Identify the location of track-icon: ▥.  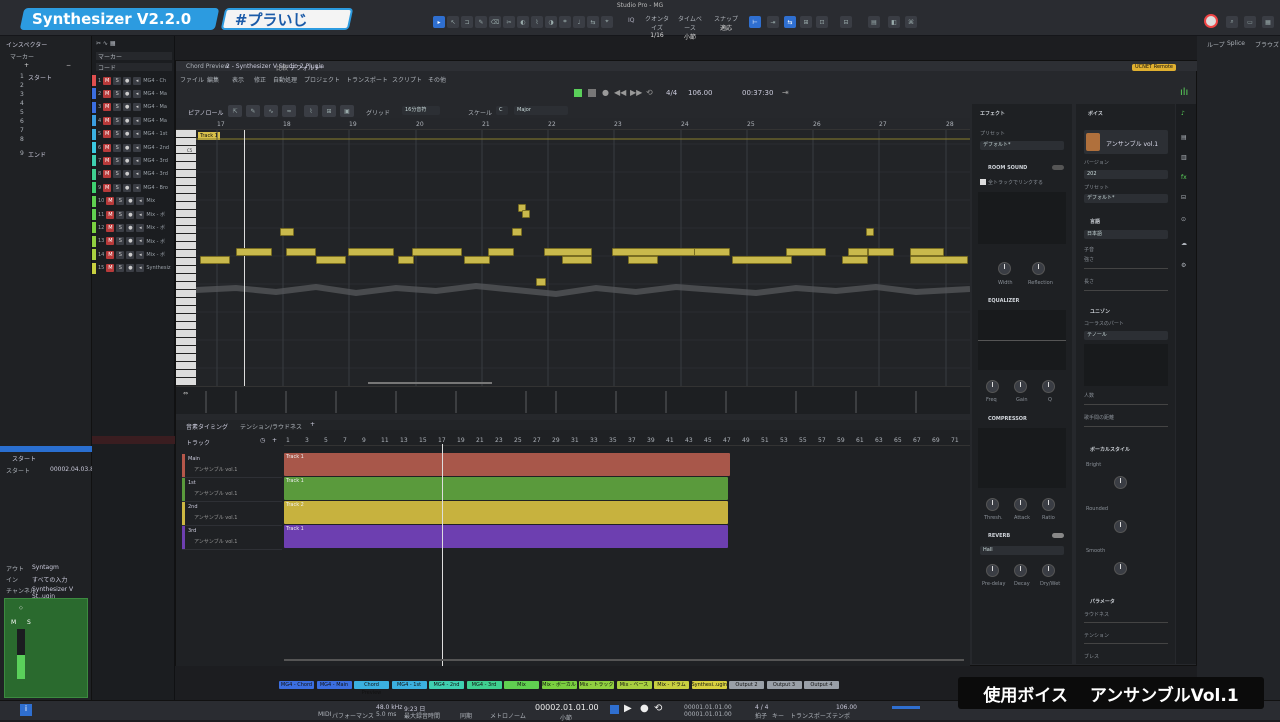
(1184, 157).